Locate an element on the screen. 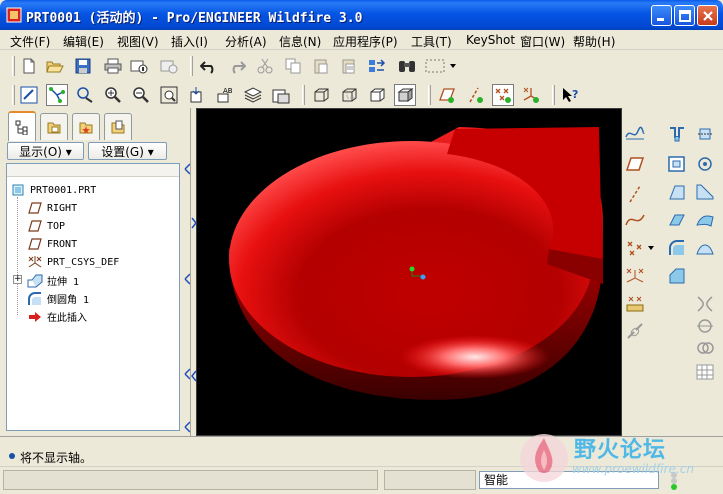 This screenshot has height=494, width=723. tab-model-tree is located at coordinates (22, 126).